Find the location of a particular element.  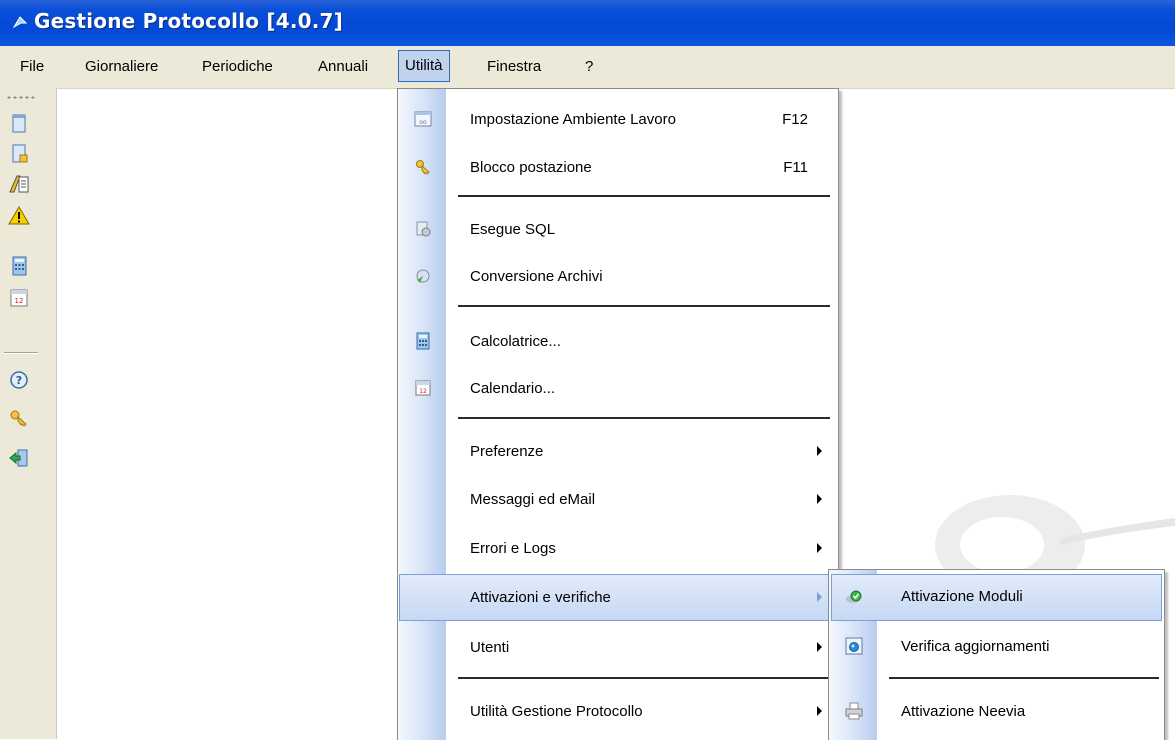

menu-item-utilita-gestione-protocollo: Utilità Gestione Protocollo is located at coordinates (618, 711).